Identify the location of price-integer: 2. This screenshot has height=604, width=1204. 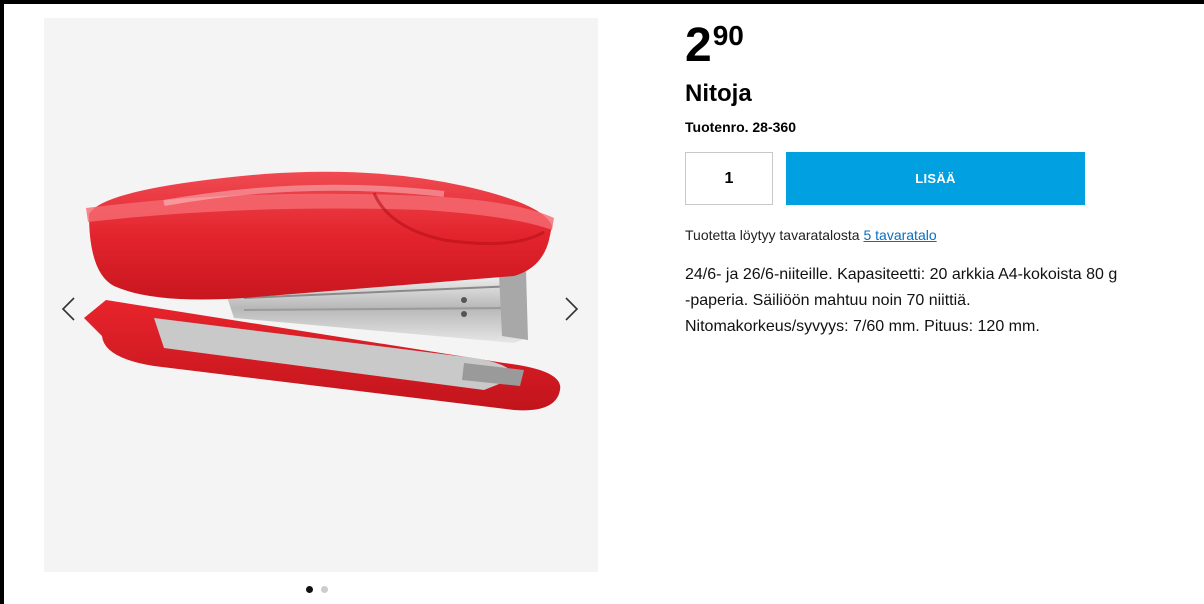
(698, 45).